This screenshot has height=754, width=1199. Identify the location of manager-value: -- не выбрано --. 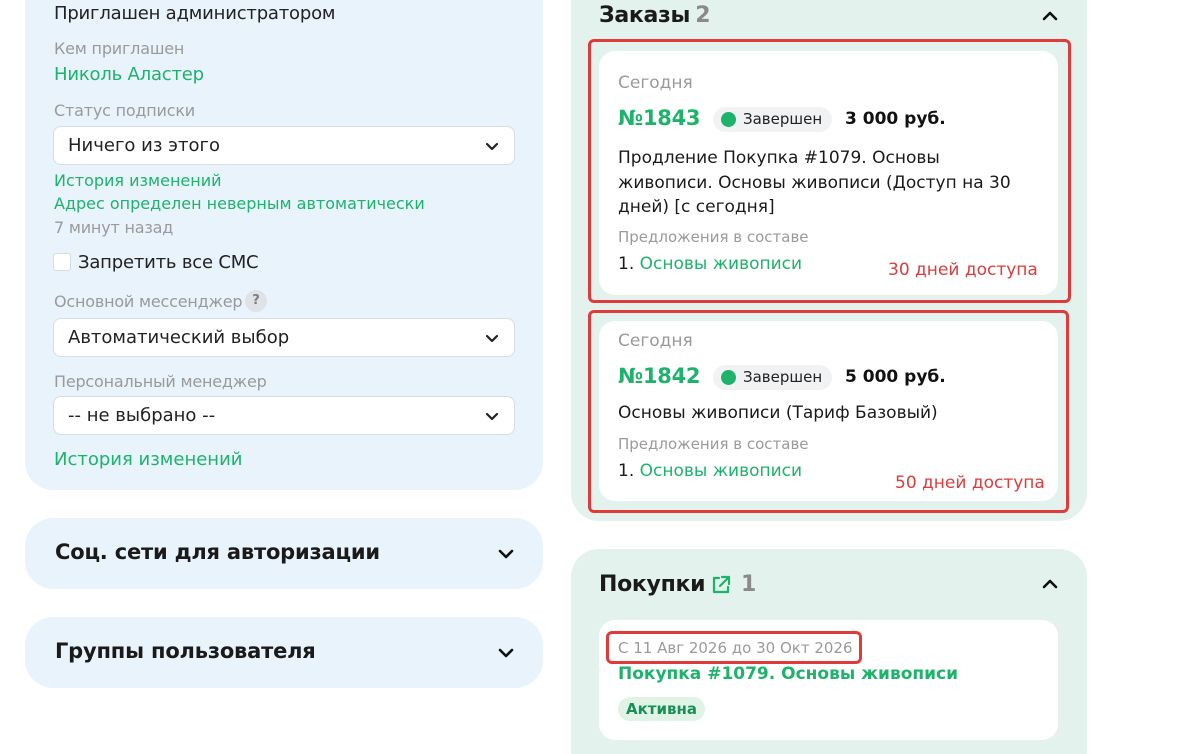
(142, 415).